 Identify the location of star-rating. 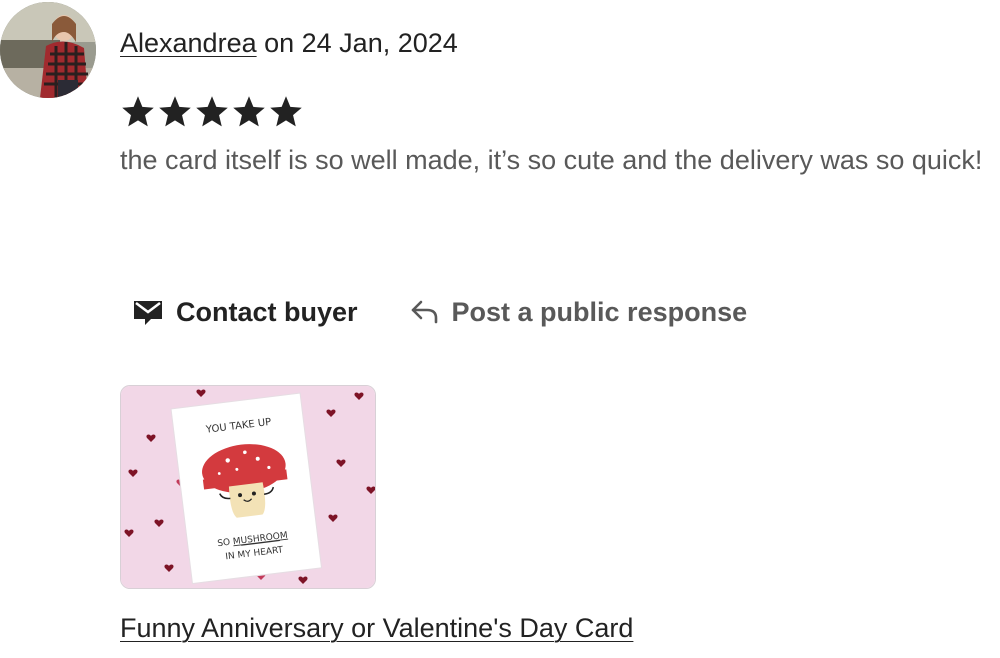
(212, 114).